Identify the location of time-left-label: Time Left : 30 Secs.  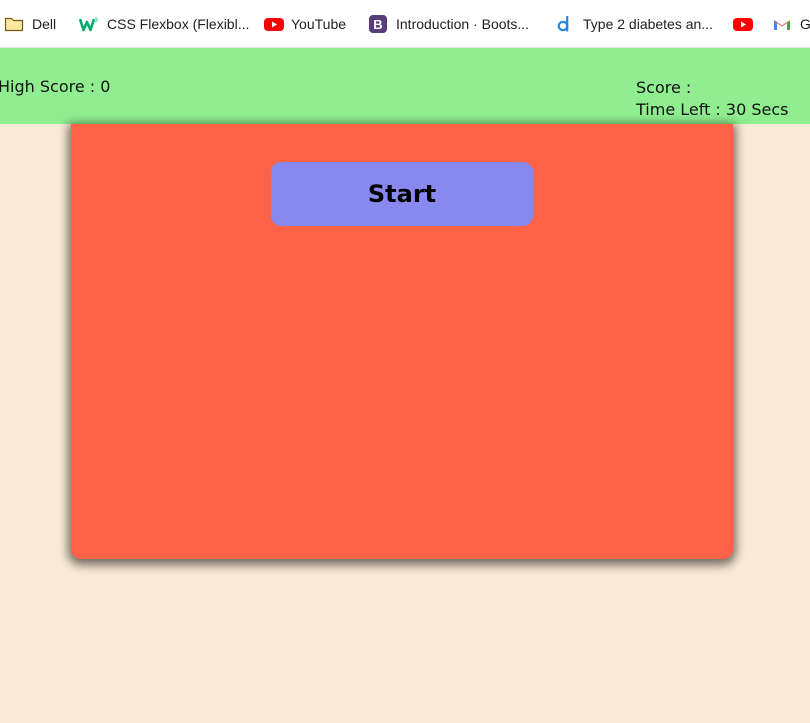
(712, 109).